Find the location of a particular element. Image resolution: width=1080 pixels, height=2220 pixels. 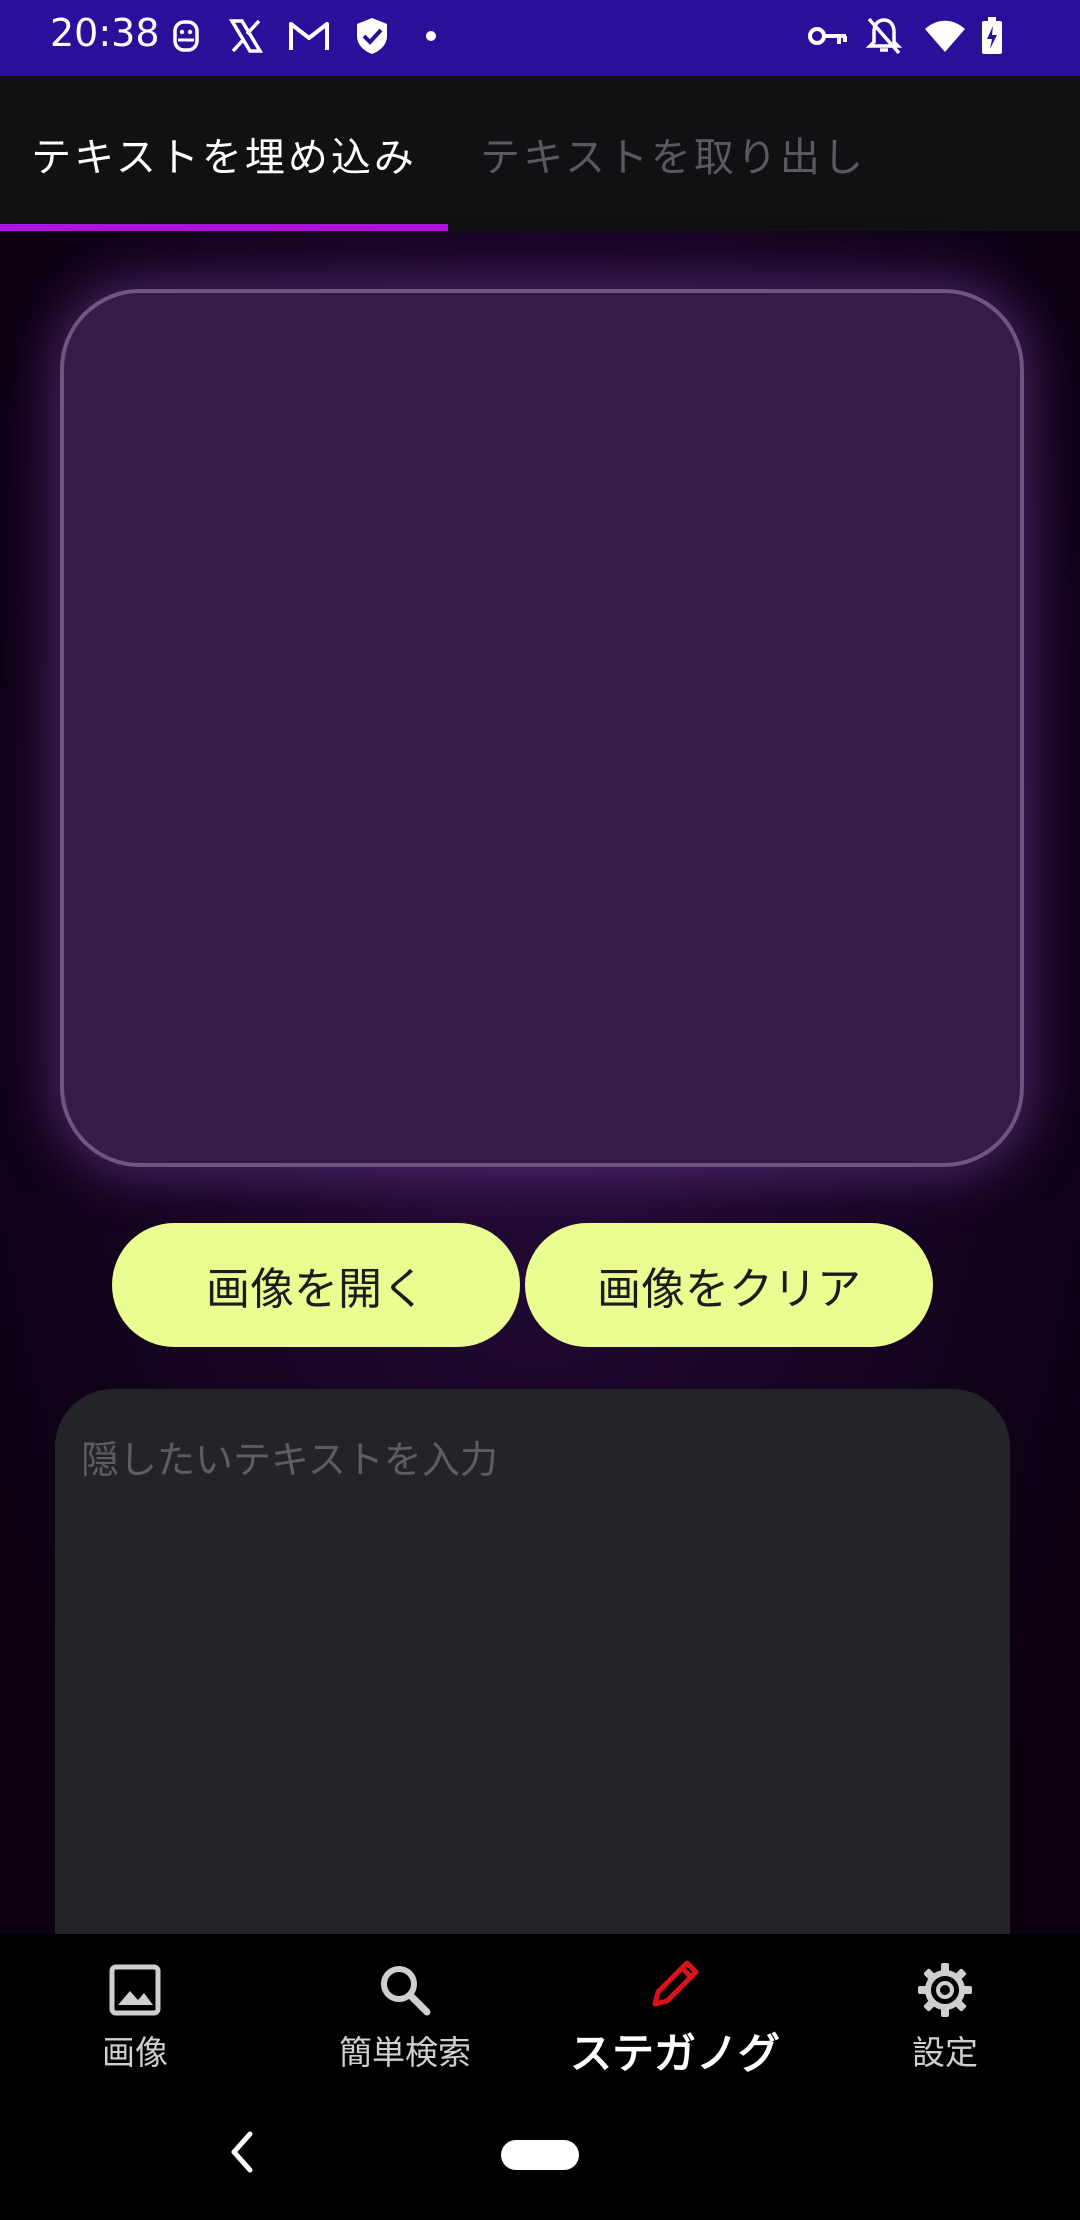

gear-icon is located at coordinates (945, 1990).